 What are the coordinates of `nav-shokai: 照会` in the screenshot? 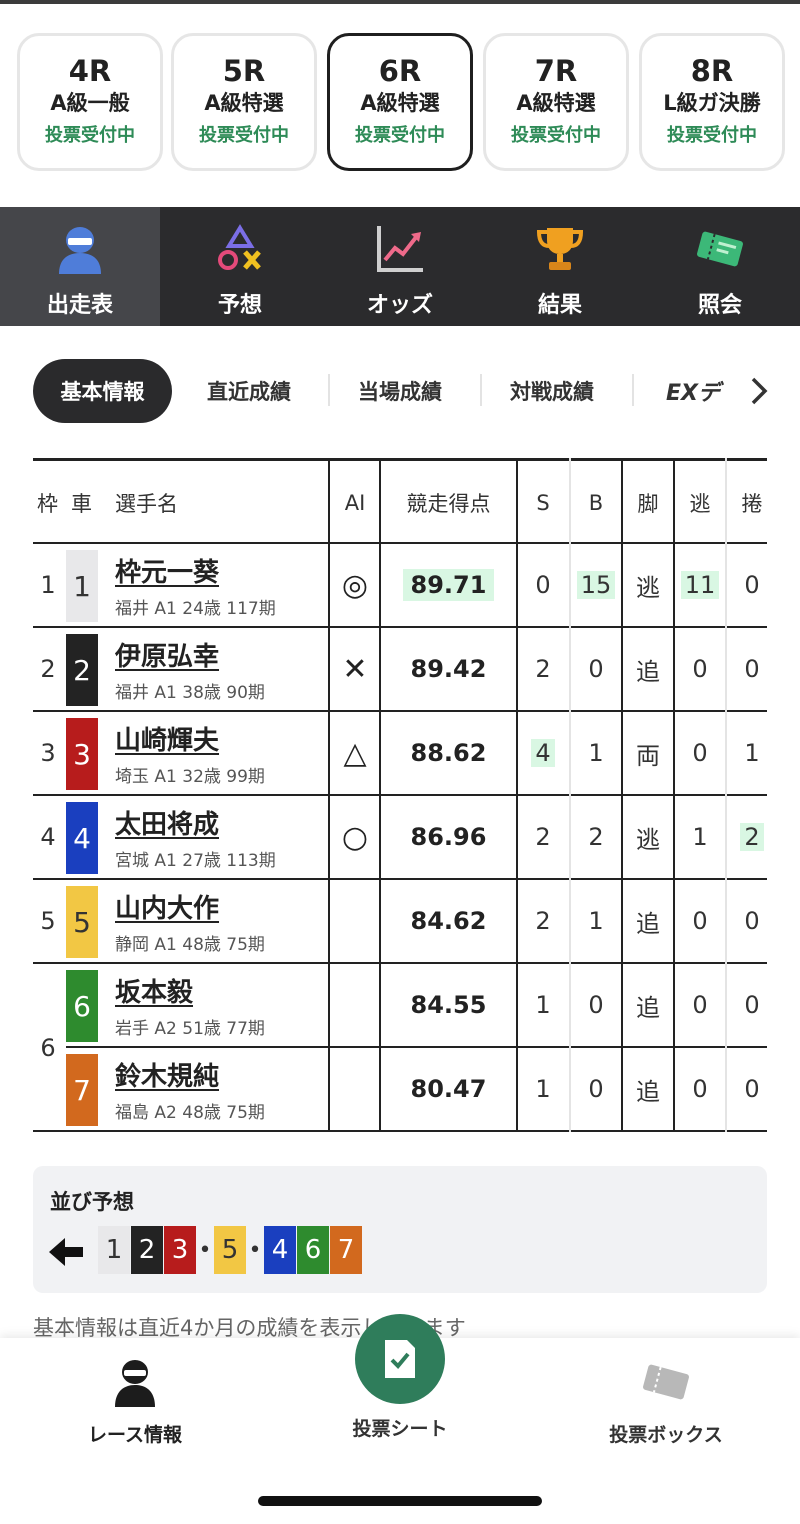 It's located at (720, 266).